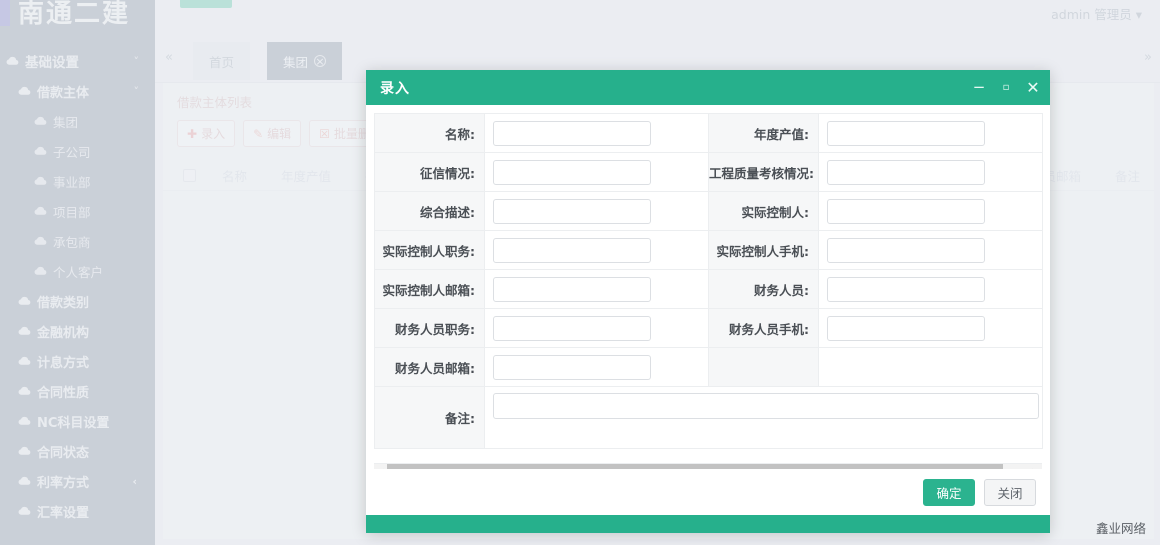 This screenshot has height=545, width=1160. I want to click on form-field-remark, so click(763, 417).